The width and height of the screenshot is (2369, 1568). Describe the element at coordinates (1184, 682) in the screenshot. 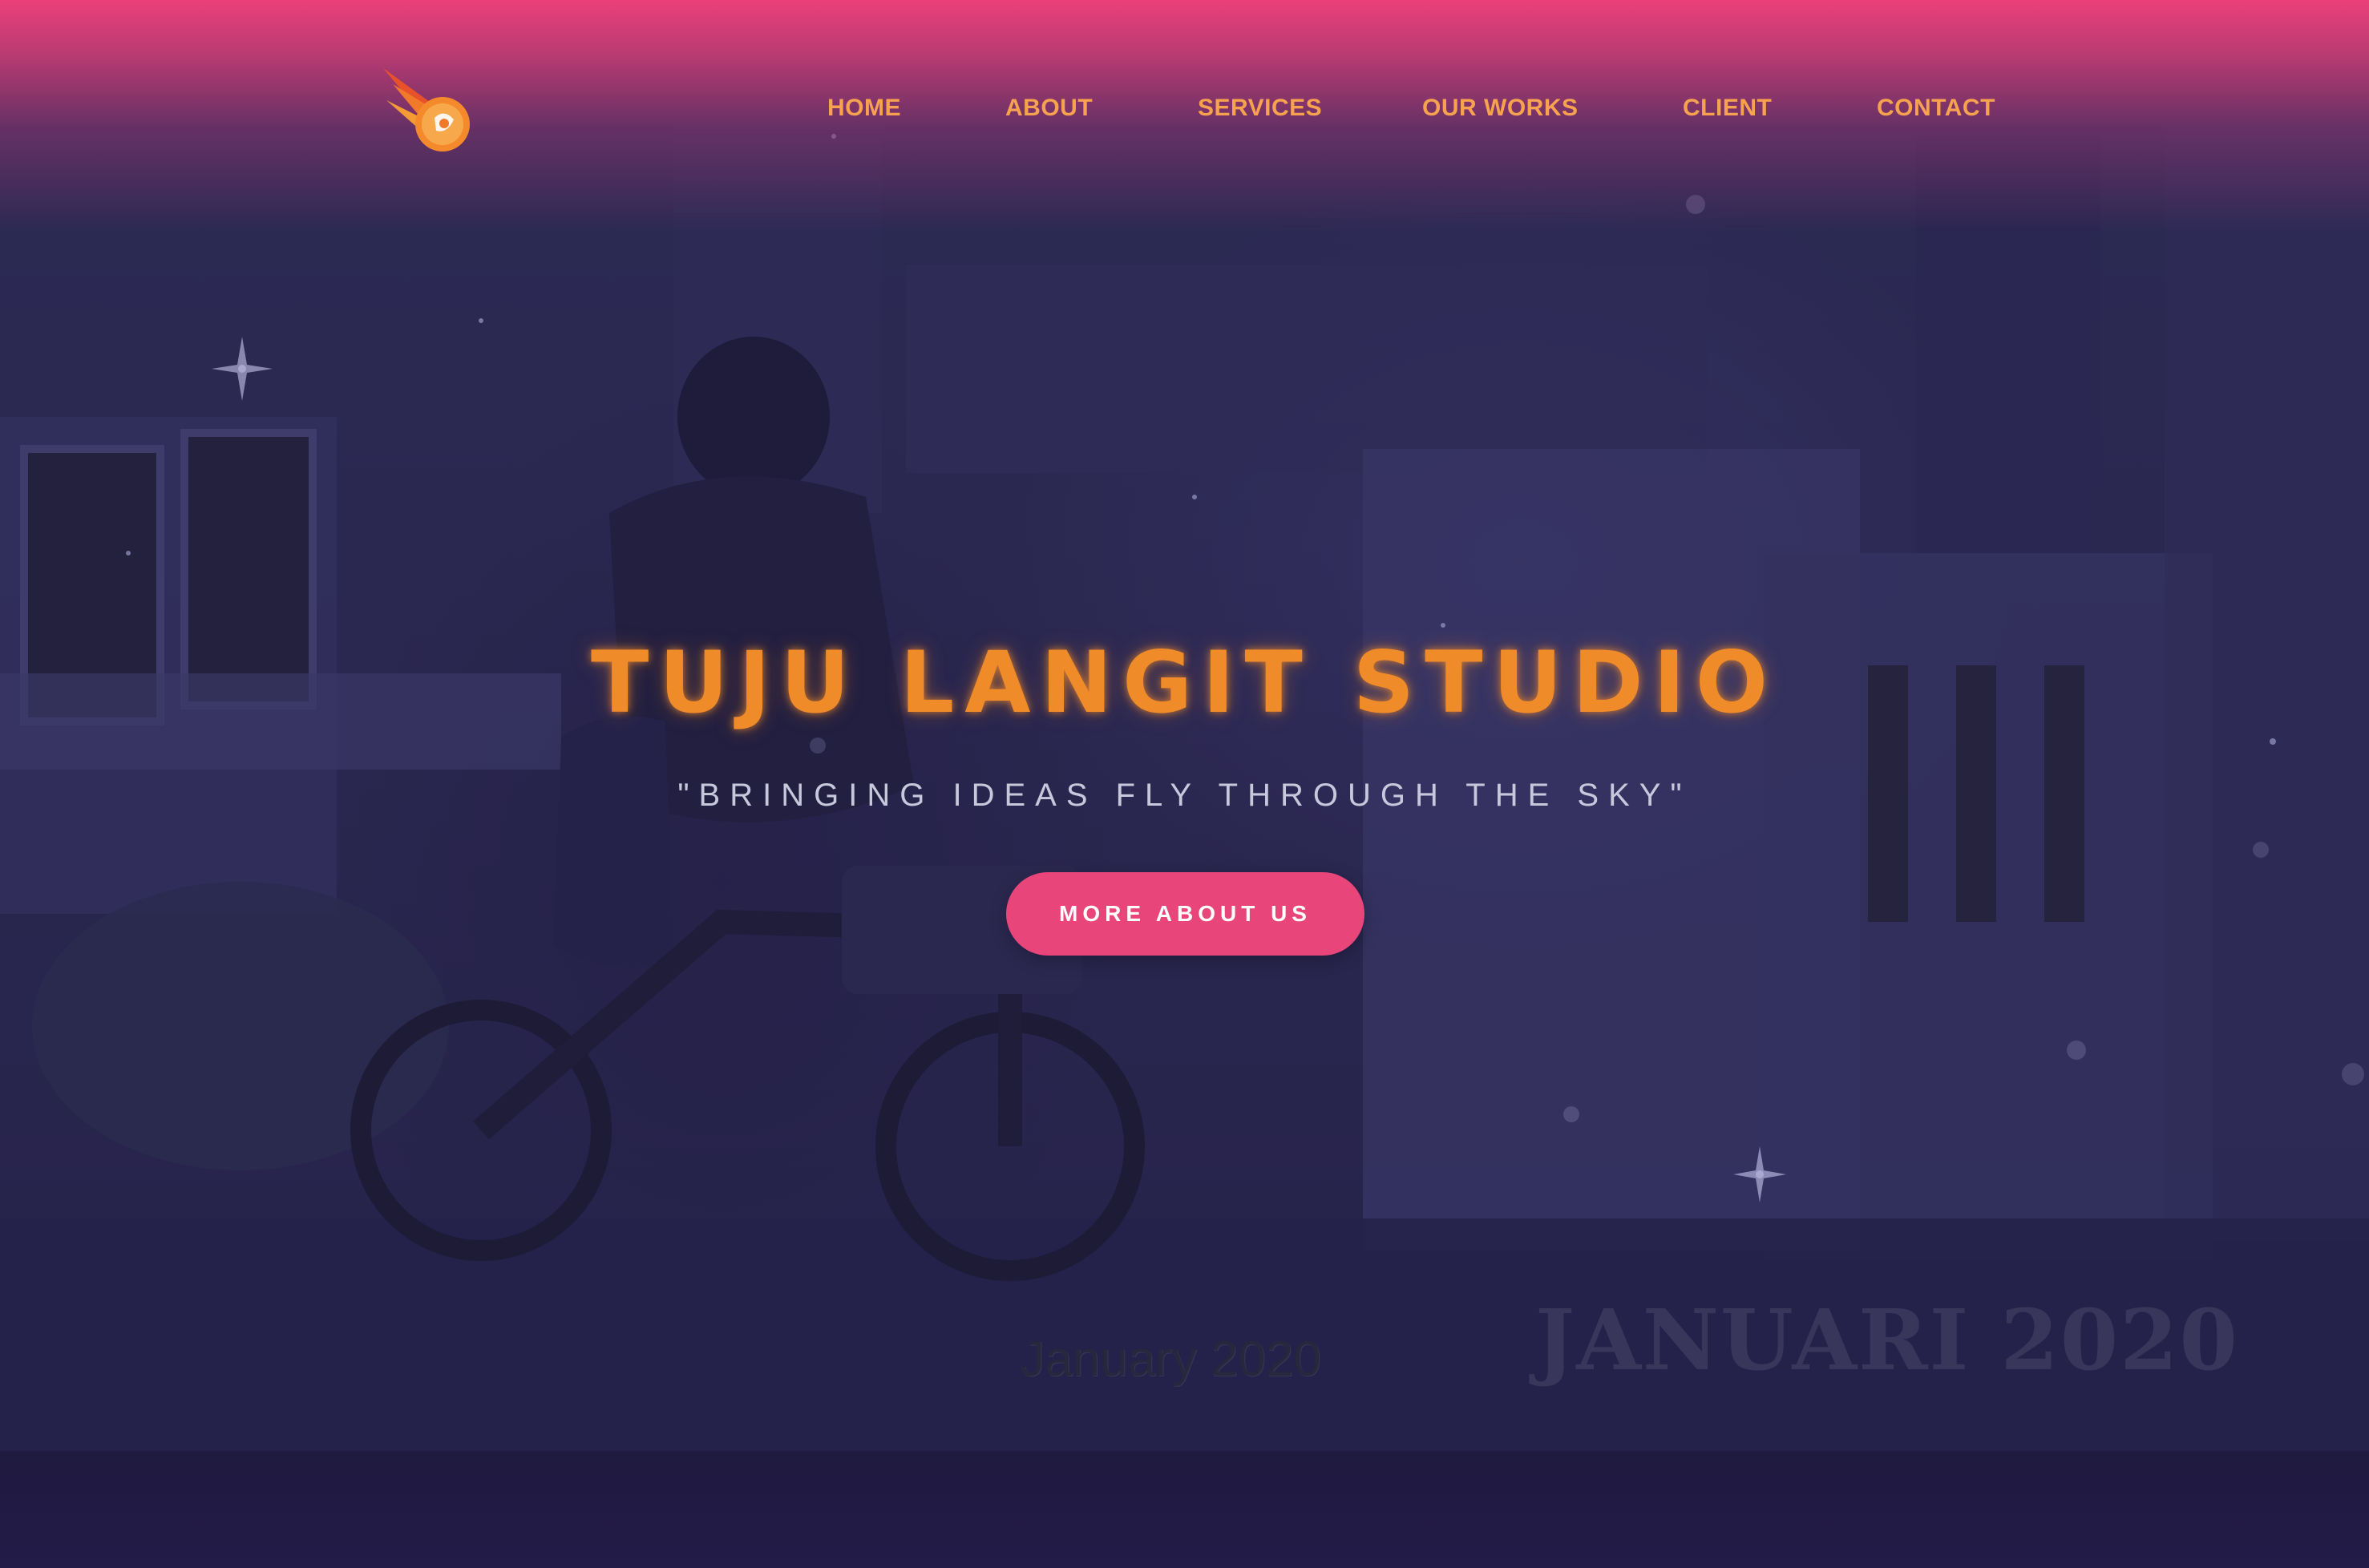

I see `hero-title: TUJU LANGIT STUDIO` at that location.